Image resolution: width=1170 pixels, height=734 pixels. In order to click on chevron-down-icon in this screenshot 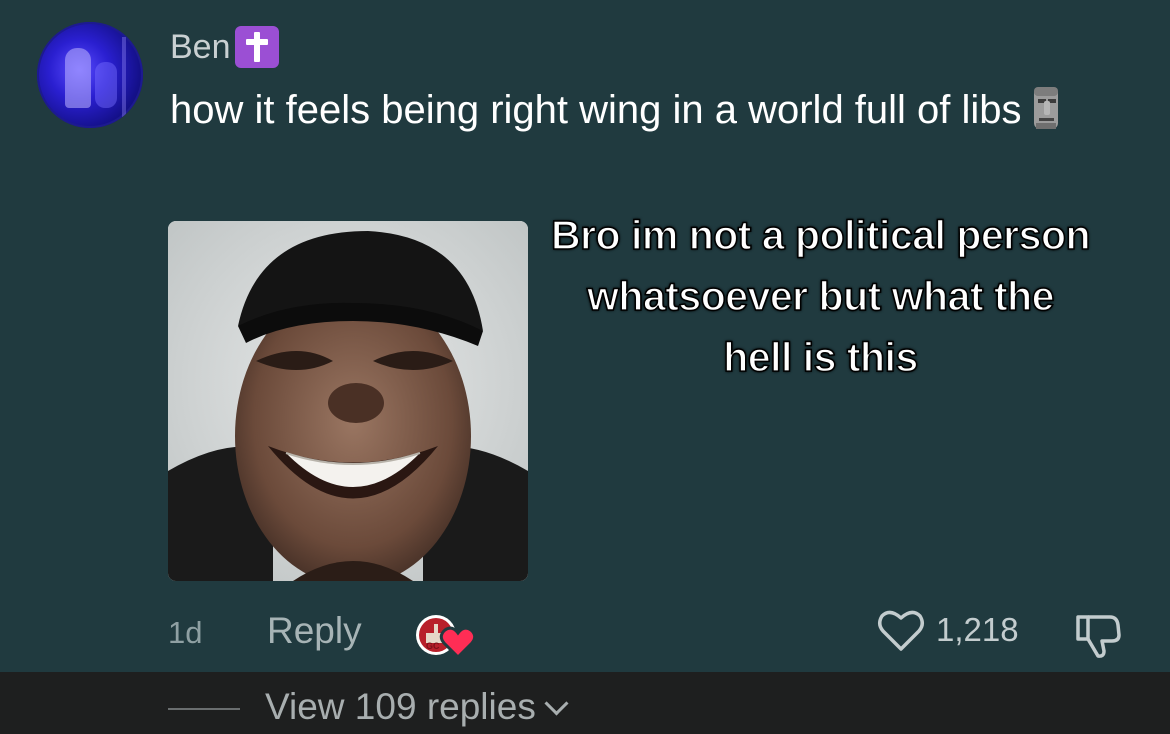, I will do `click(556, 703)`.